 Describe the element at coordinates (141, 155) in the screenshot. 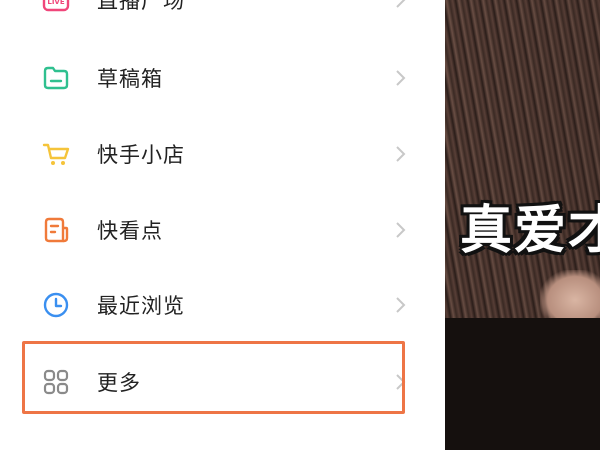

I see `menu-item-label: 快手小店` at that location.